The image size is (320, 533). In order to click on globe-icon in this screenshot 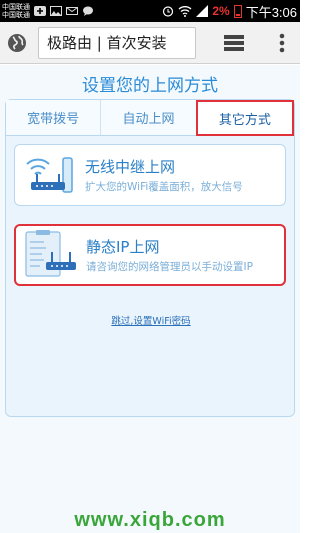, I will do `click(17, 42)`.